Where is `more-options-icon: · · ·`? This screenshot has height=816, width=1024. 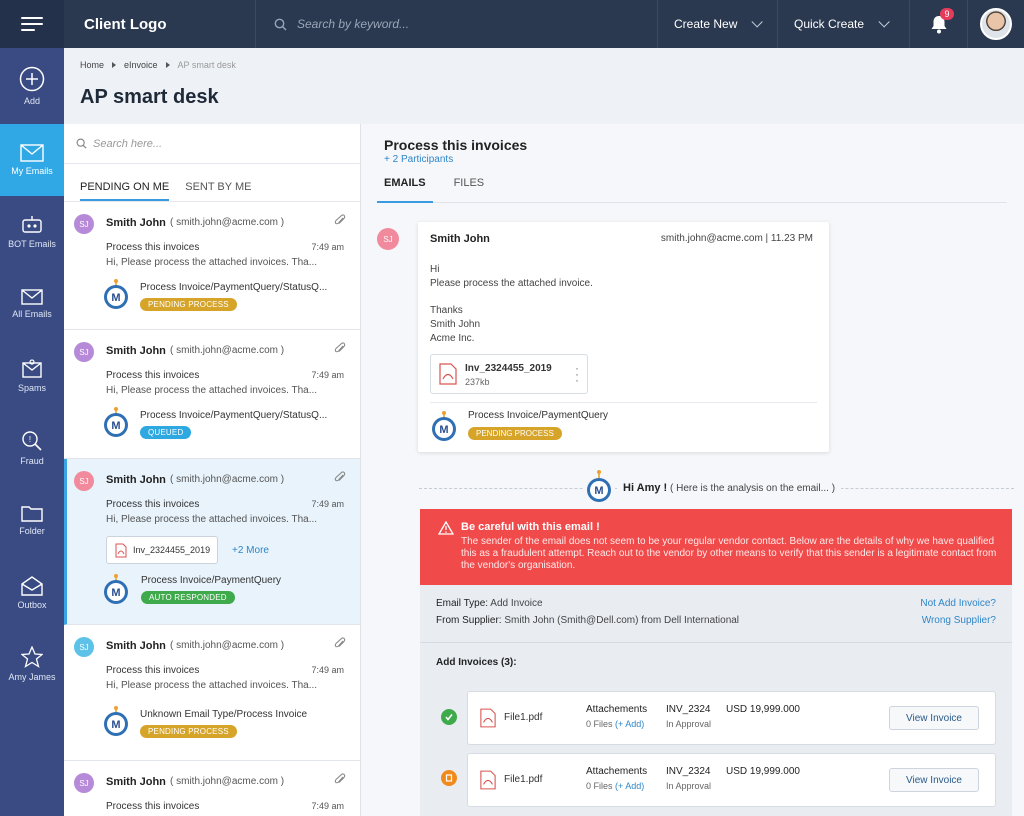 more-options-icon: · · · is located at coordinates (577, 374).